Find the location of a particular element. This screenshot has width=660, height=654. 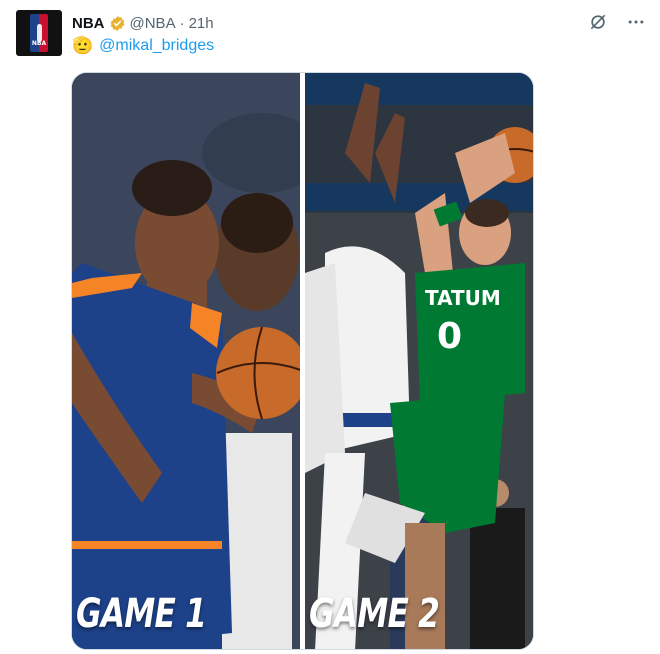

game-1-label: GAME 1 is located at coordinates (141, 614).